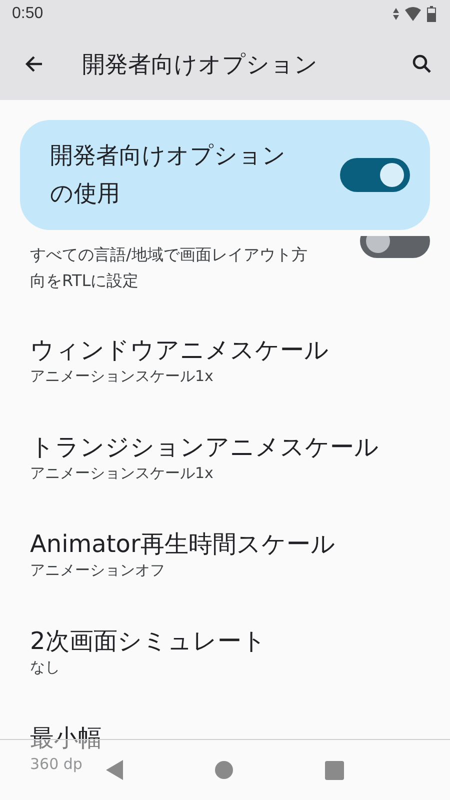 The image size is (450, 800). What do you see at coordinates (375, 175) in the screenshot?
I see `toggle-switch` at bounding box center [375, 175].